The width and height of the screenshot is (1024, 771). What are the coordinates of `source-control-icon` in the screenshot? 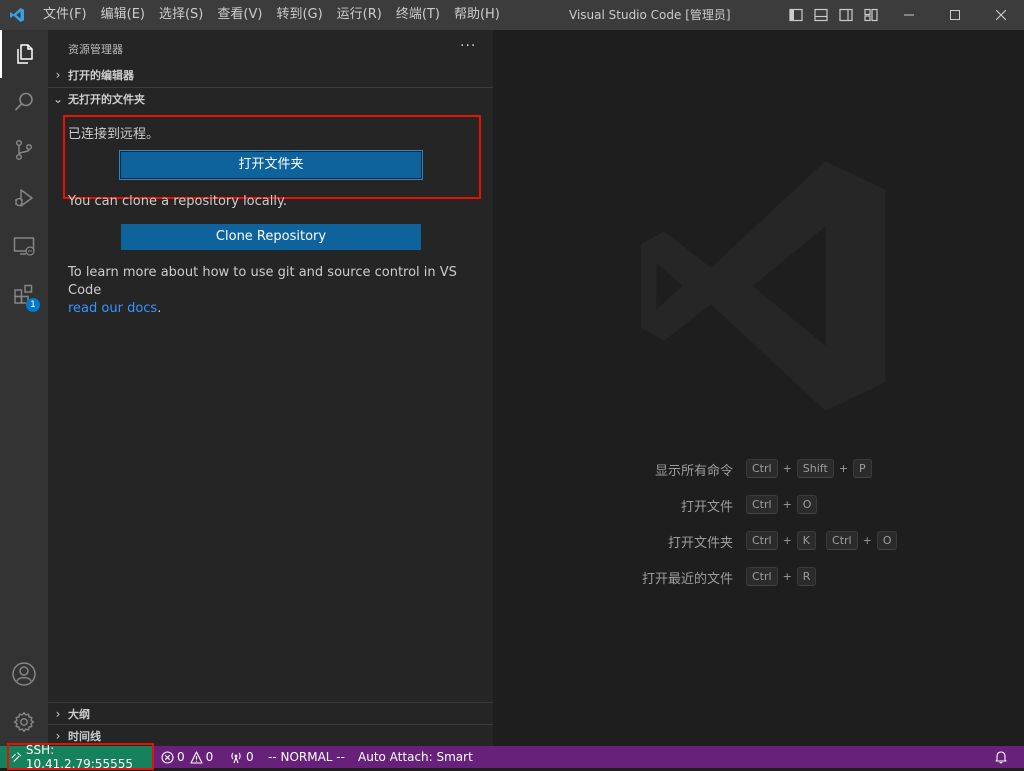 It's located at (24, 150).